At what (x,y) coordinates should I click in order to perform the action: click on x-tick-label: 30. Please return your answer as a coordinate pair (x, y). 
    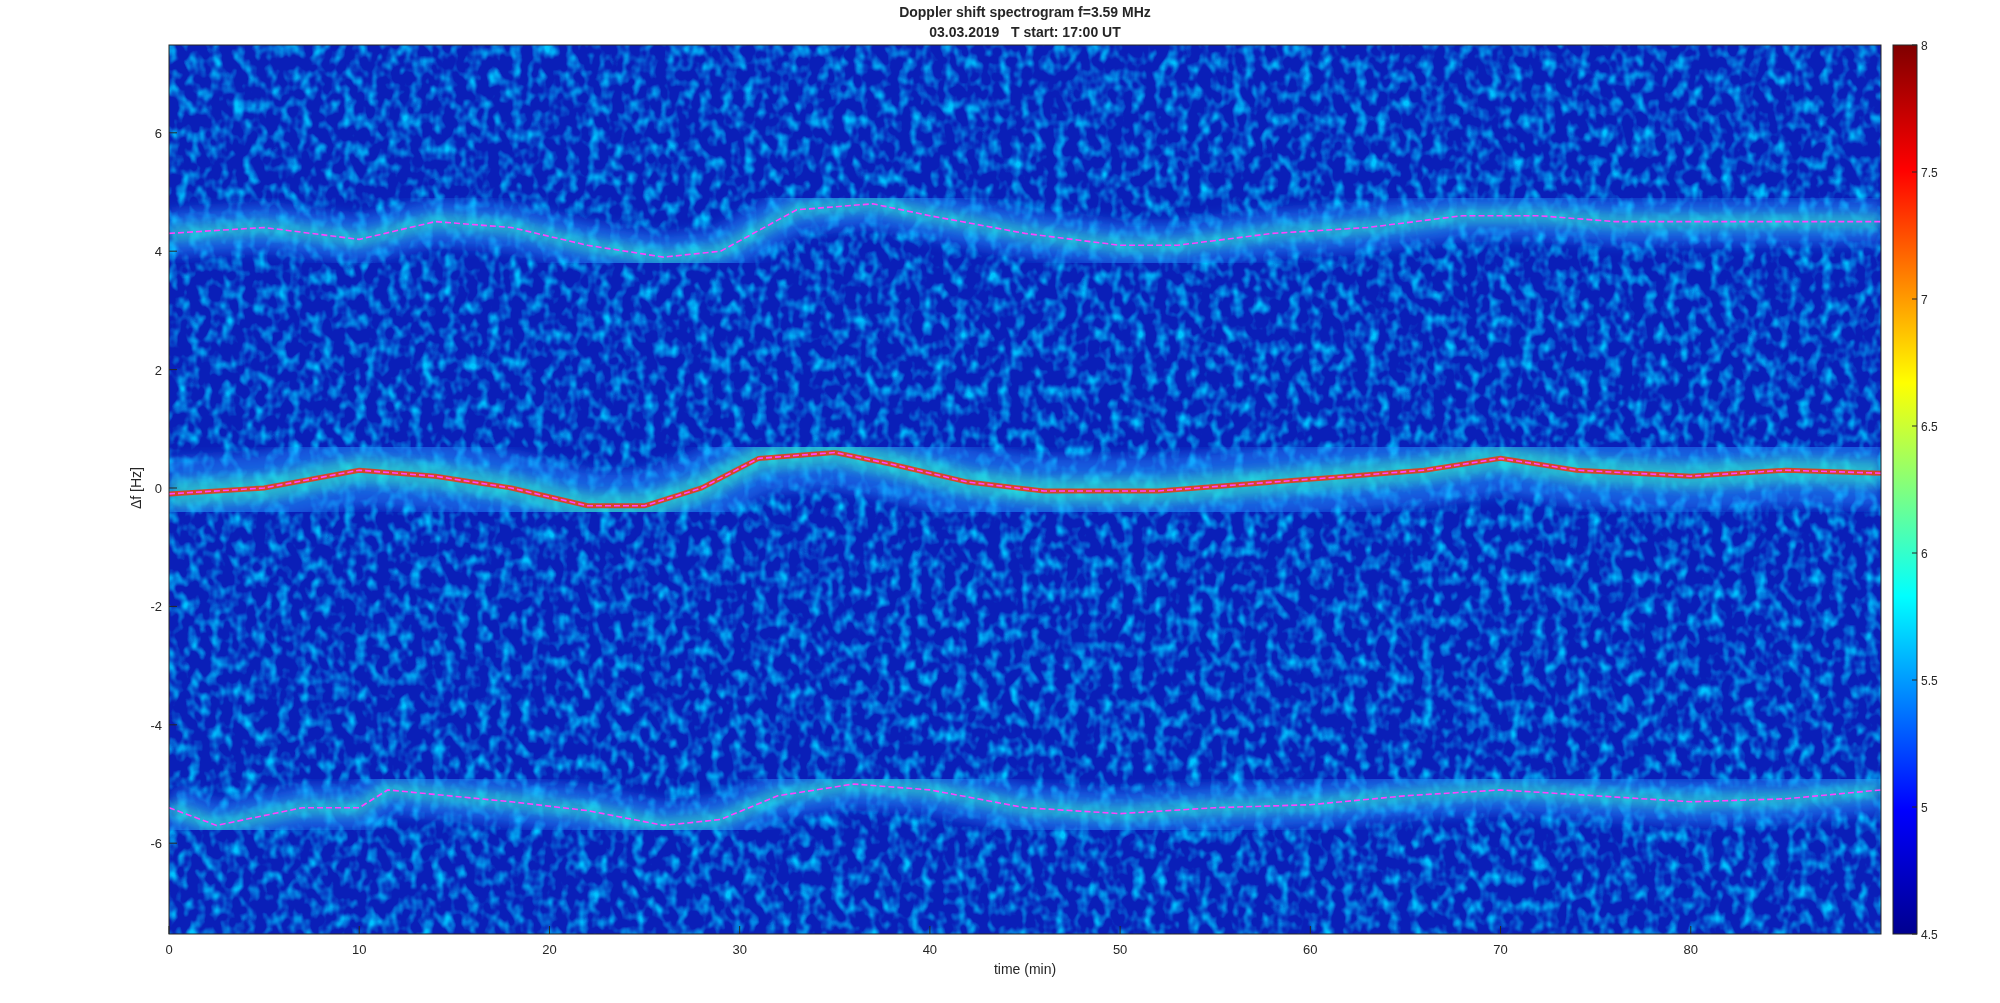
    Looking at the image, I should click on (739, 949).